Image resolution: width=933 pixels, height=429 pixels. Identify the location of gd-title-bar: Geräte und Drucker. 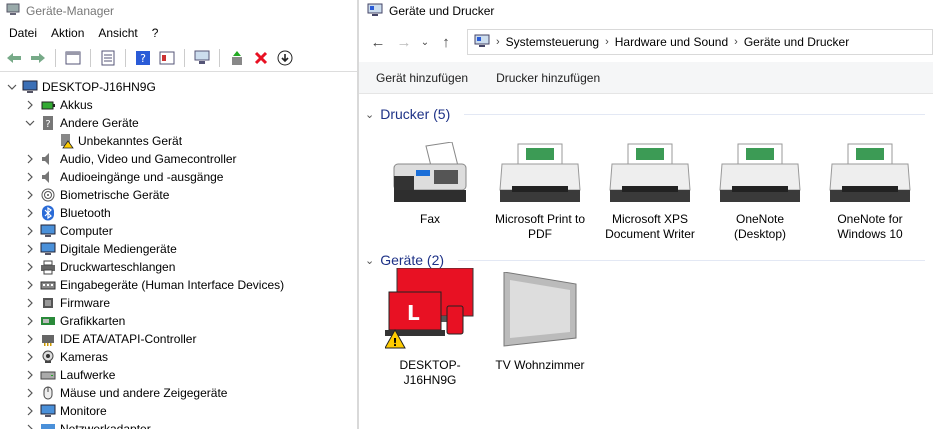
(646, 11).